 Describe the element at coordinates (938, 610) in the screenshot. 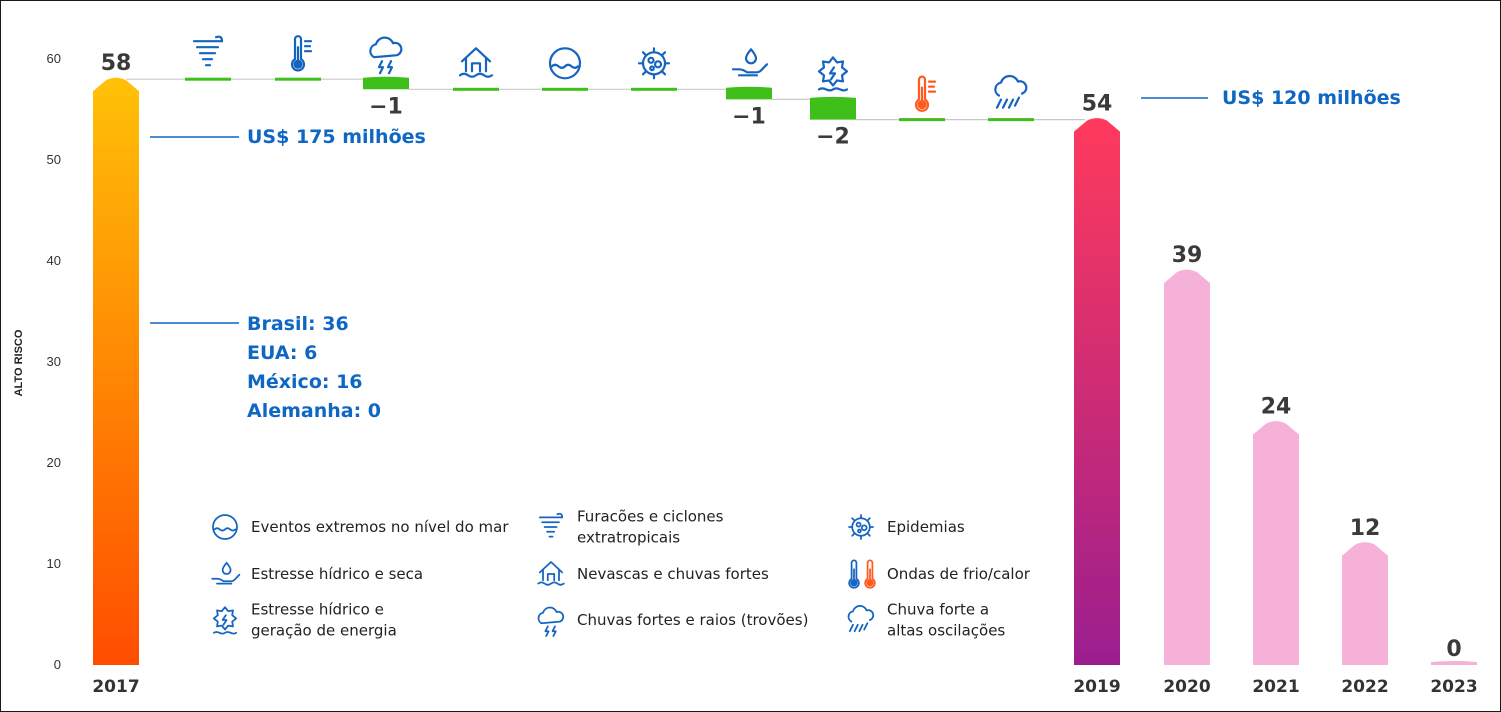

I see `legend-label: Chuva forte a` at that location.